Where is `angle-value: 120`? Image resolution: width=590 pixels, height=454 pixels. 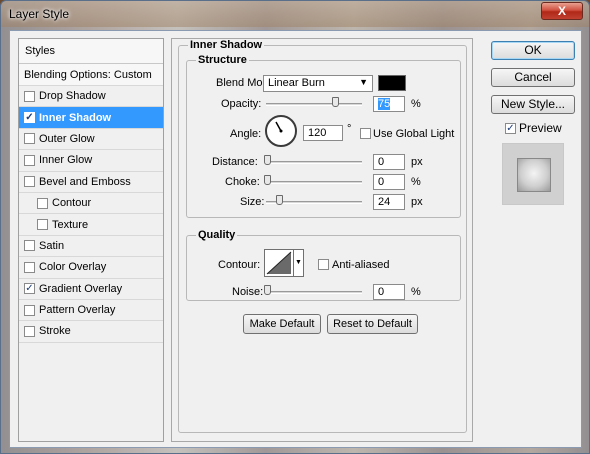 angle-value: 120 is located at coordinates (317, 133).